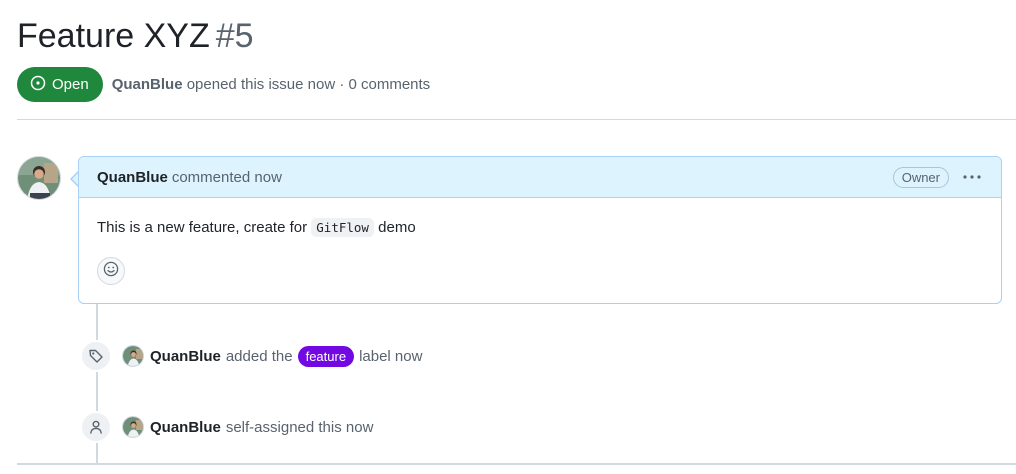 This screenshot has height=474, width=1016. What do you see at coordinates (259, 356) in the screenshot?
I see `event-text: added the` at bounding box center [259, 356].